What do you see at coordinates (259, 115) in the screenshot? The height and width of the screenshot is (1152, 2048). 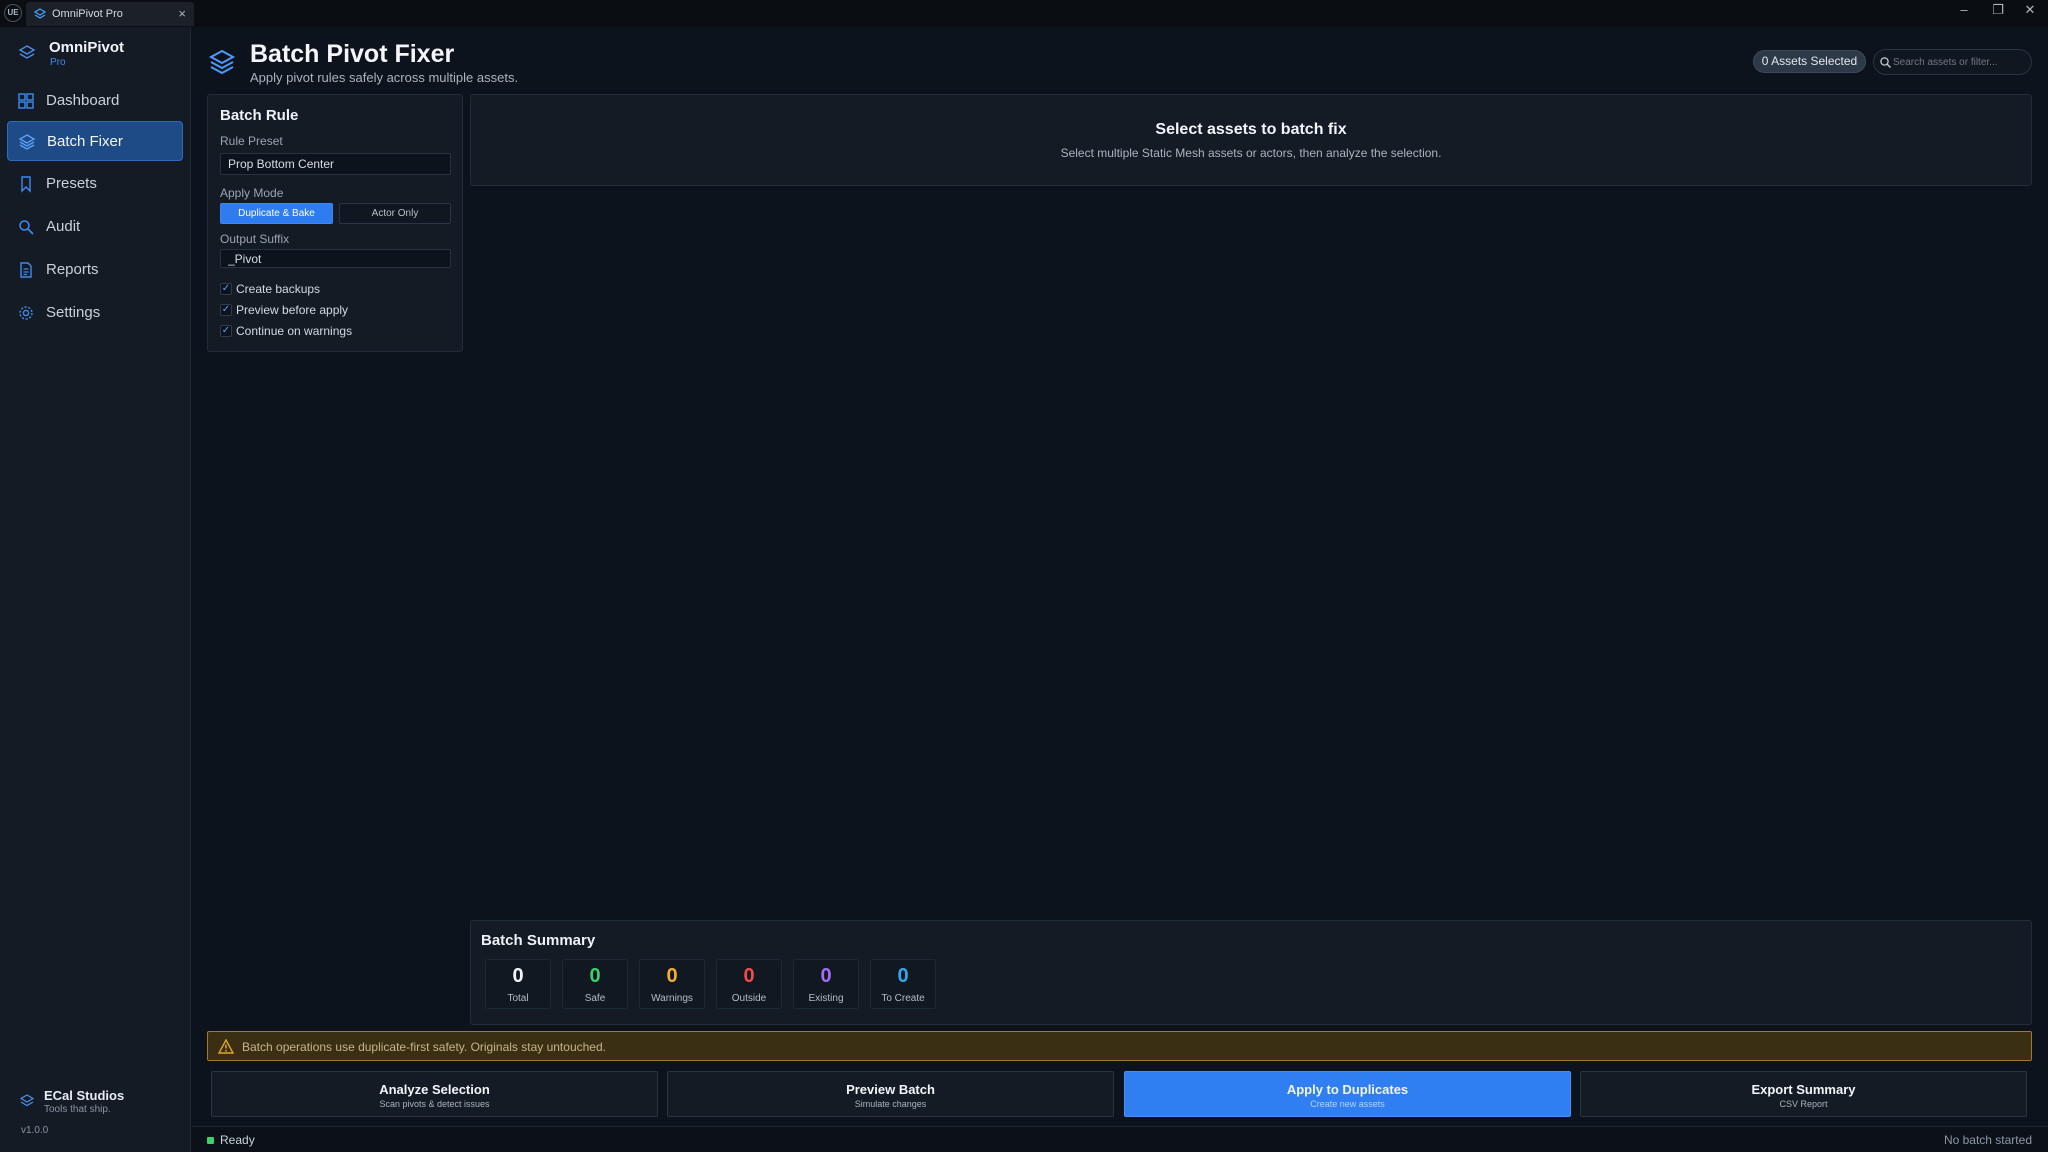 I see `panel-title: Batch Rule` at bounding box center [259, 115].